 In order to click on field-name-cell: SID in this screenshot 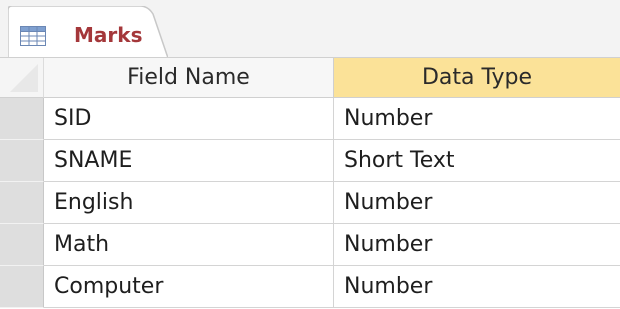, I will do `click(189, 119)`.